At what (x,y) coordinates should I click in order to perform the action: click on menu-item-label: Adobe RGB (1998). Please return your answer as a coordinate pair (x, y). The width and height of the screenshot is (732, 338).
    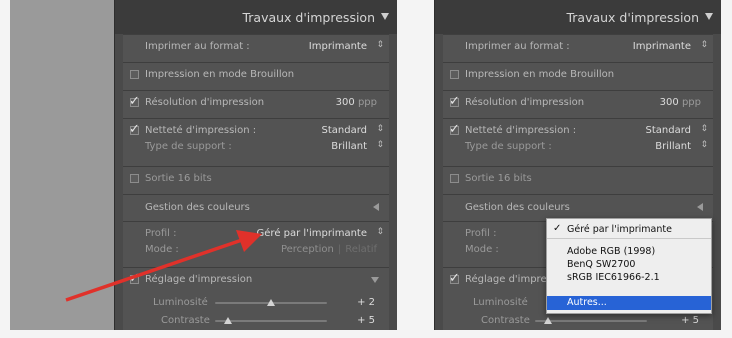
    Looking at the image, I should click on (611, 251).